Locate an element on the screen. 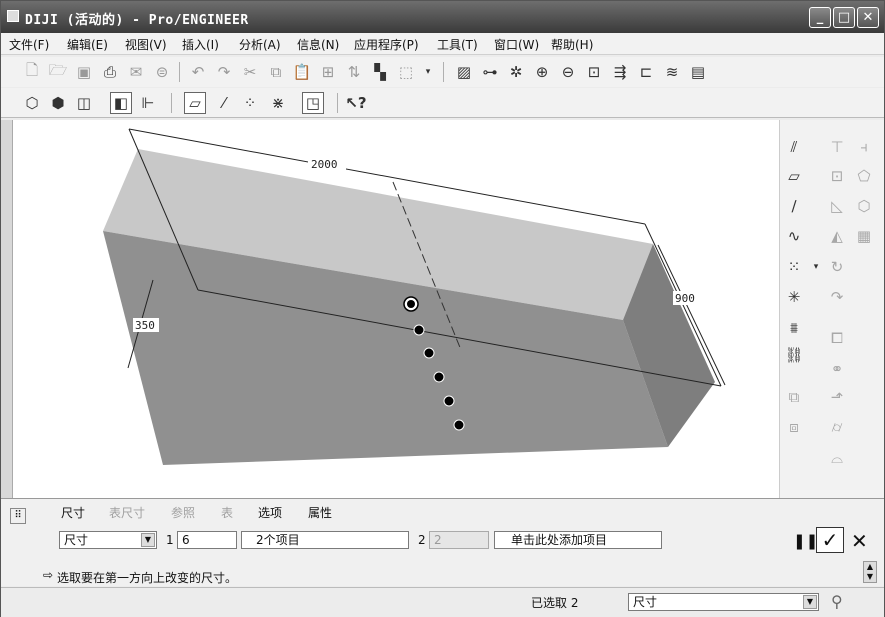 The width and height of the screenshot is (885, 617). pattern-icon: ↻ is located at coordinates (837, 267).